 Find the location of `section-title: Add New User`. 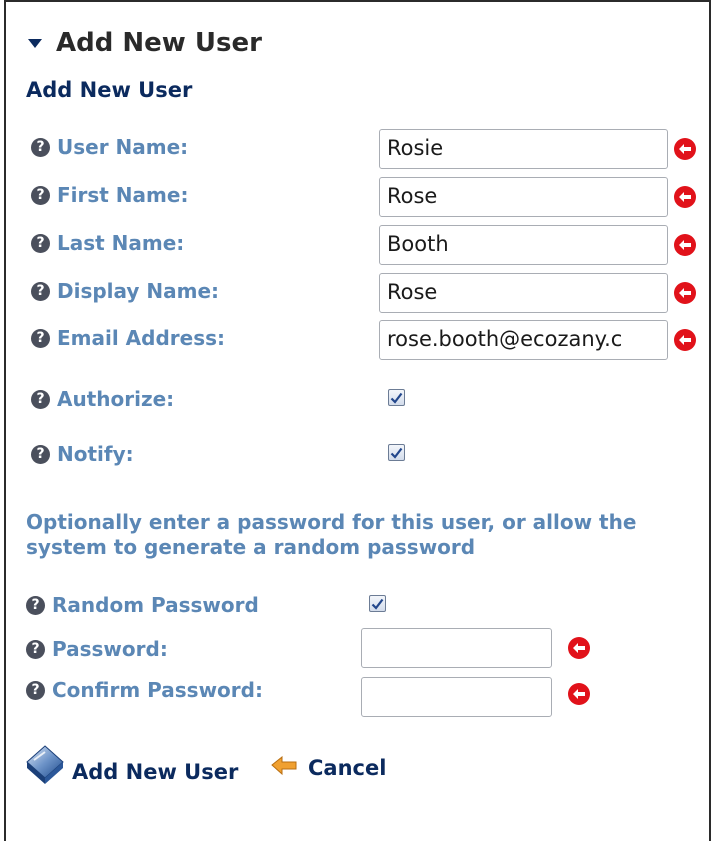

section-title: Add New User is located at coordinates (159, 43).